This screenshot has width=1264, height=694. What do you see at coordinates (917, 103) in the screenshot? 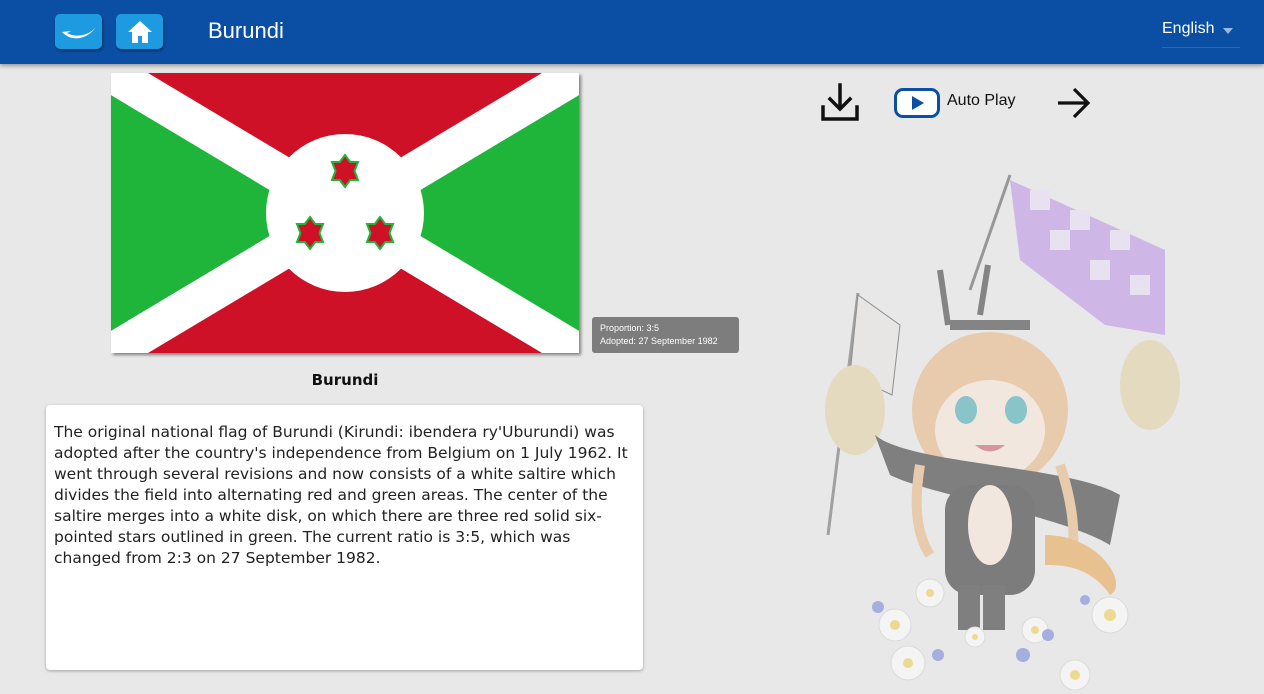
I see `play-icon` at bounding box center [917, 103].